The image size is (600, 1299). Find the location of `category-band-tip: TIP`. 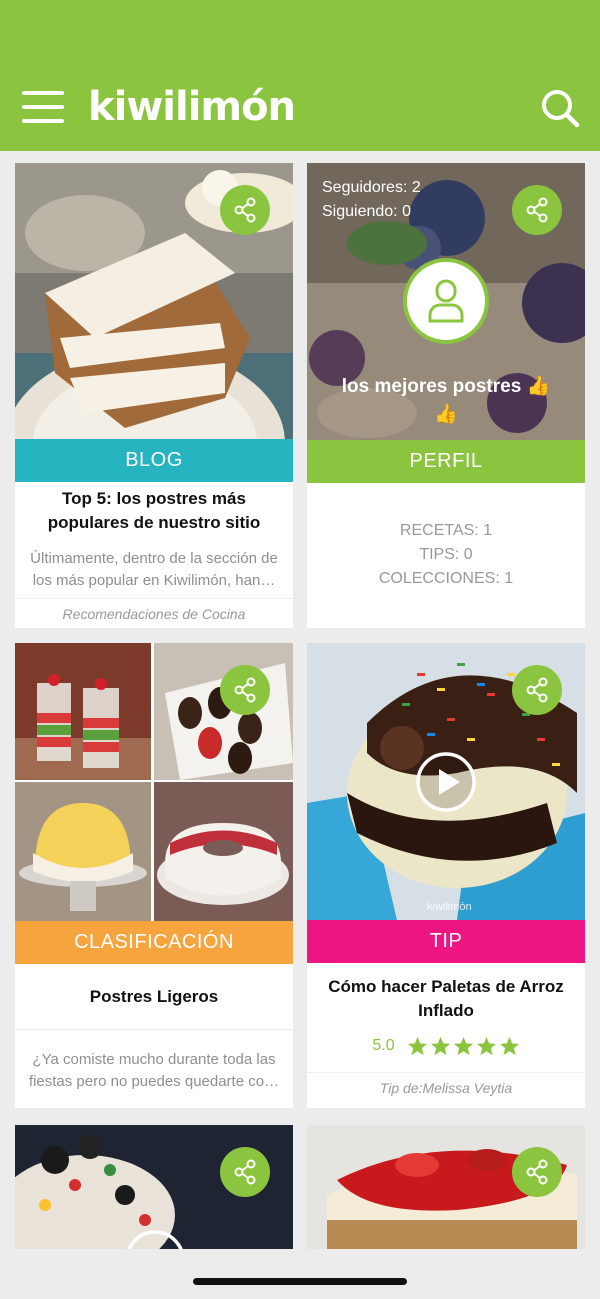

category-band-tip: TIP is located at coordinates (446, 941).